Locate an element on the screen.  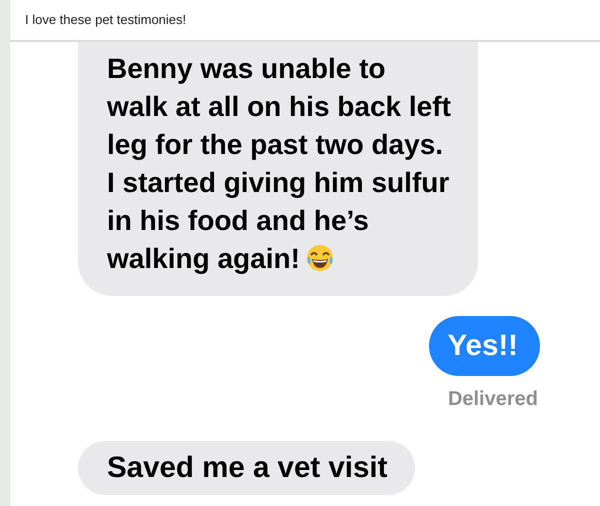
sent-message: Yes!! is located at coordinates (484, 346).